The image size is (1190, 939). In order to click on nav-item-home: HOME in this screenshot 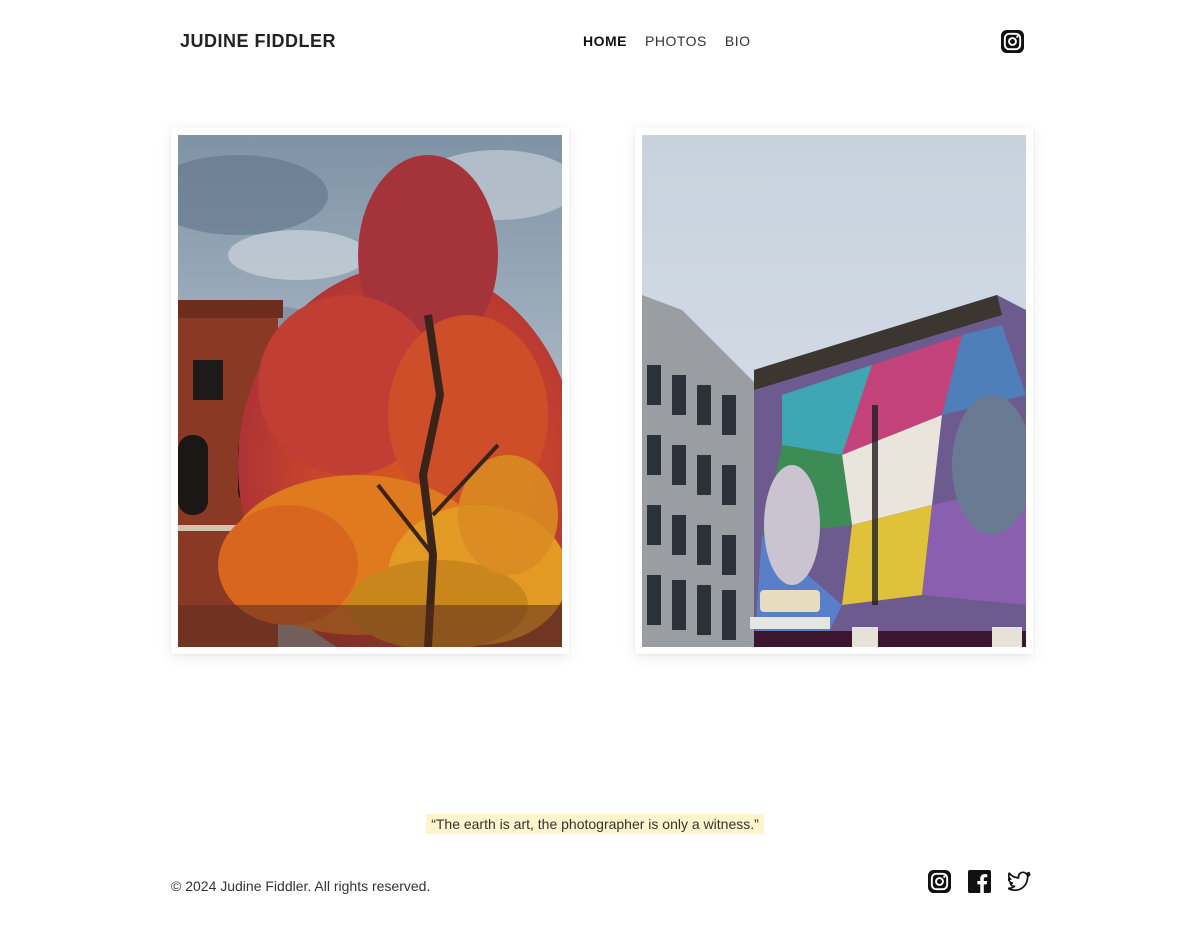, I will do `click(605, 41)`.